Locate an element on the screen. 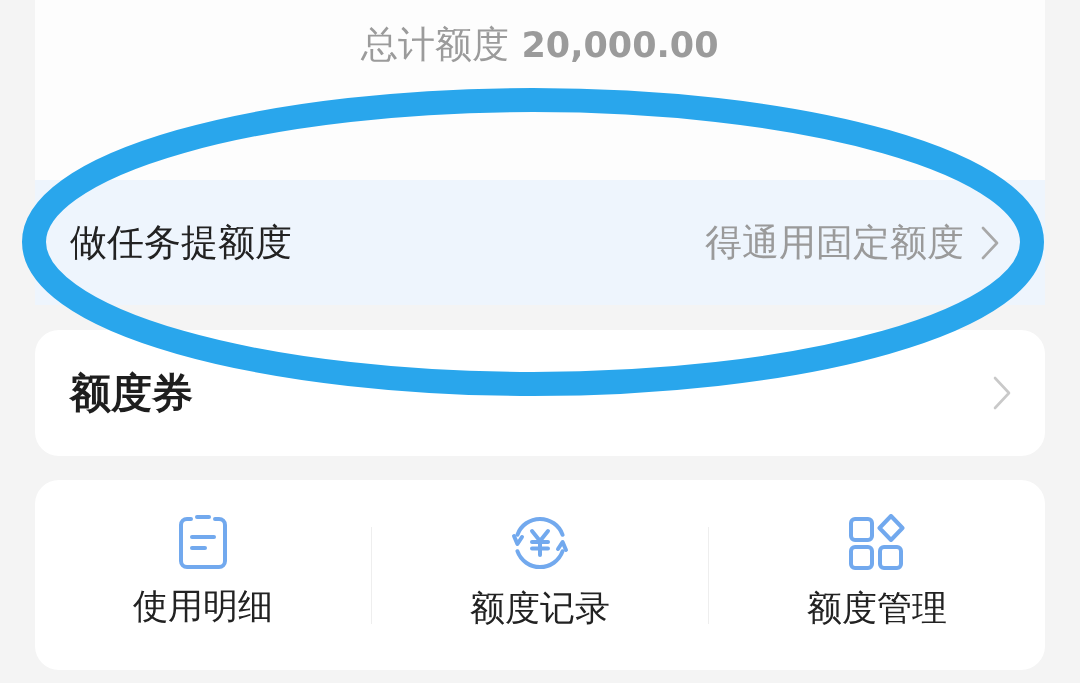  shortcut-button: 额度记录 is located at coordinates (540, 571).